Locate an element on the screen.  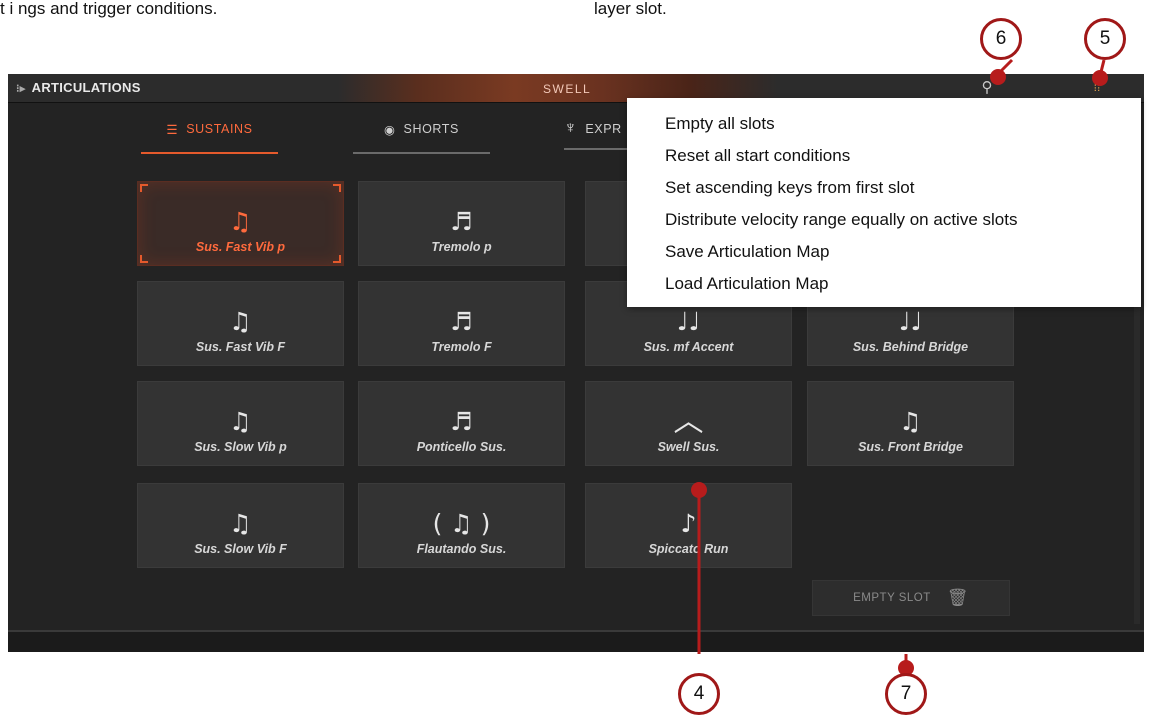
slot-tile: ♬ Tremolo p is located at coordinates (461, 223).